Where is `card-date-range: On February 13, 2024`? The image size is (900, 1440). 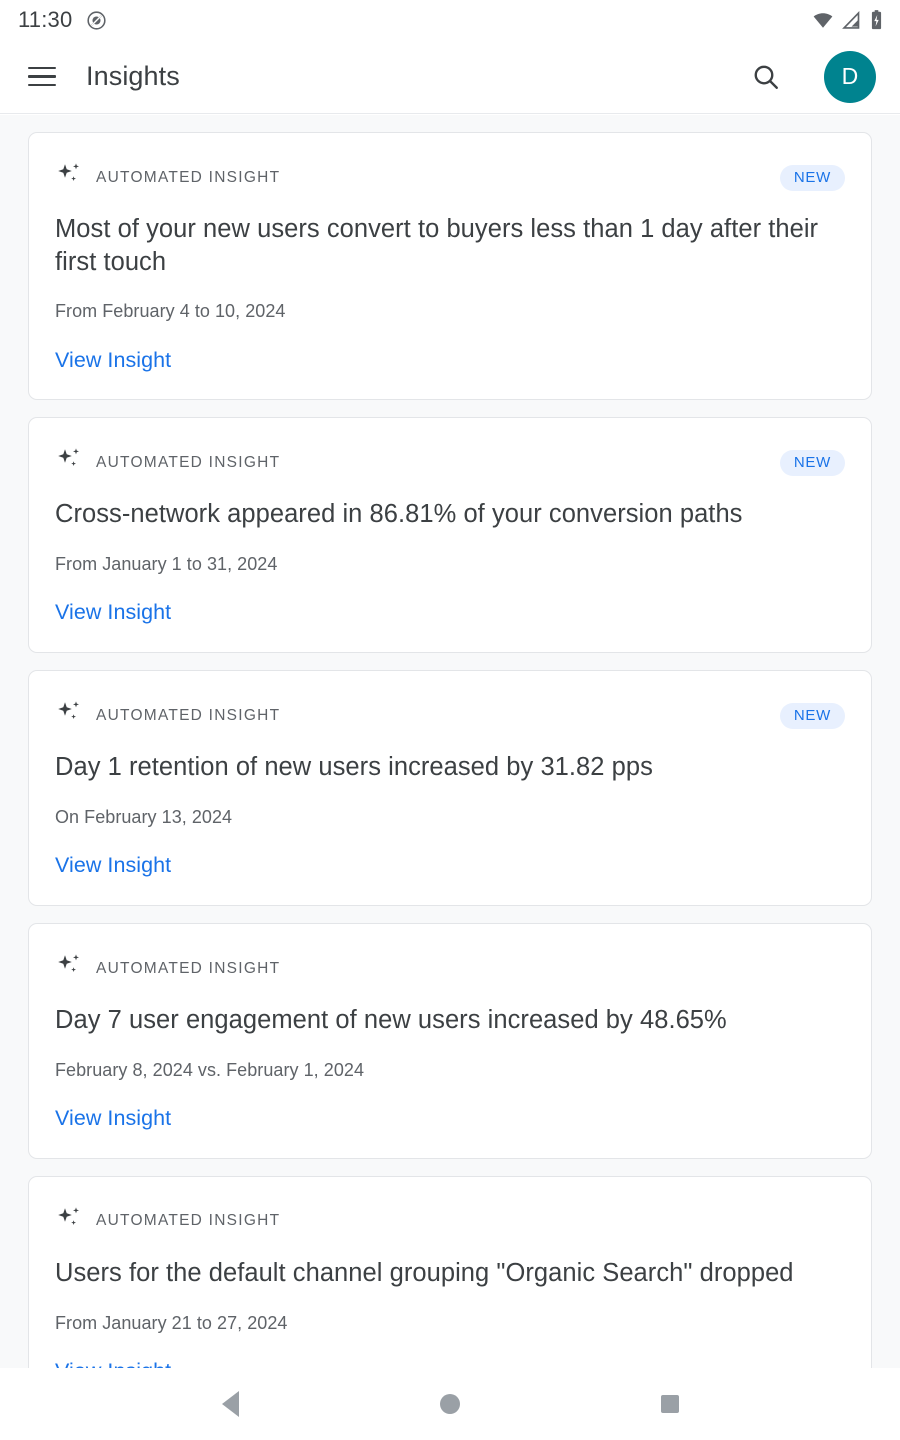 card-date-range: On February 13, 2024 is located at coordinates (144, 816).